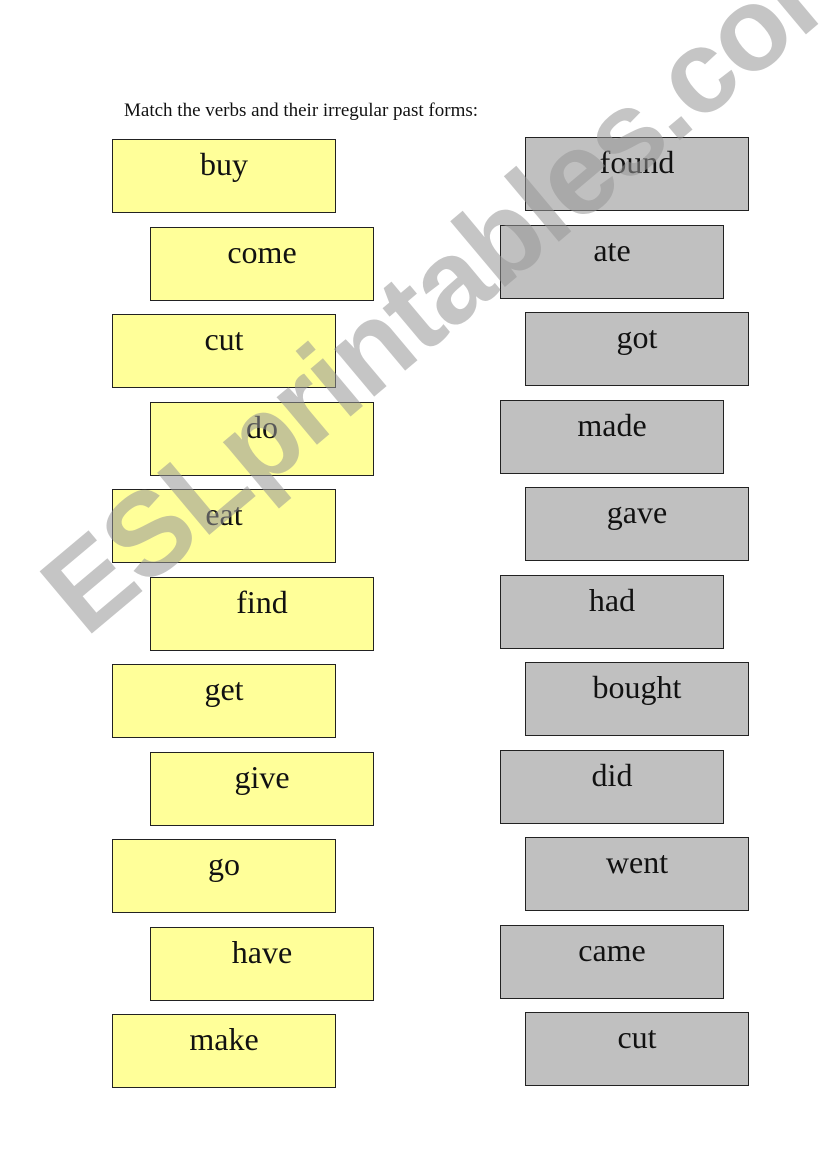 The width and height of the screenshot is (821, 1169). I want to click on past-form-card: found, so click(637, 174).